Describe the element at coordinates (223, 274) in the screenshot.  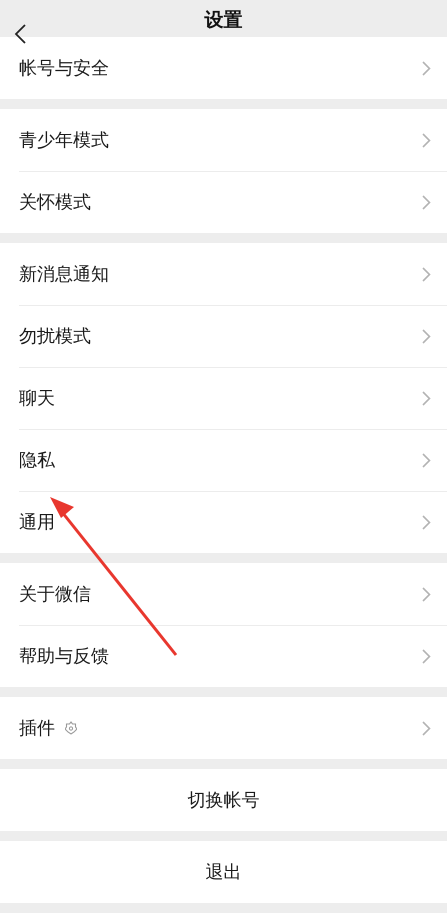
I see `settings-item: 新消息通知` at that location.